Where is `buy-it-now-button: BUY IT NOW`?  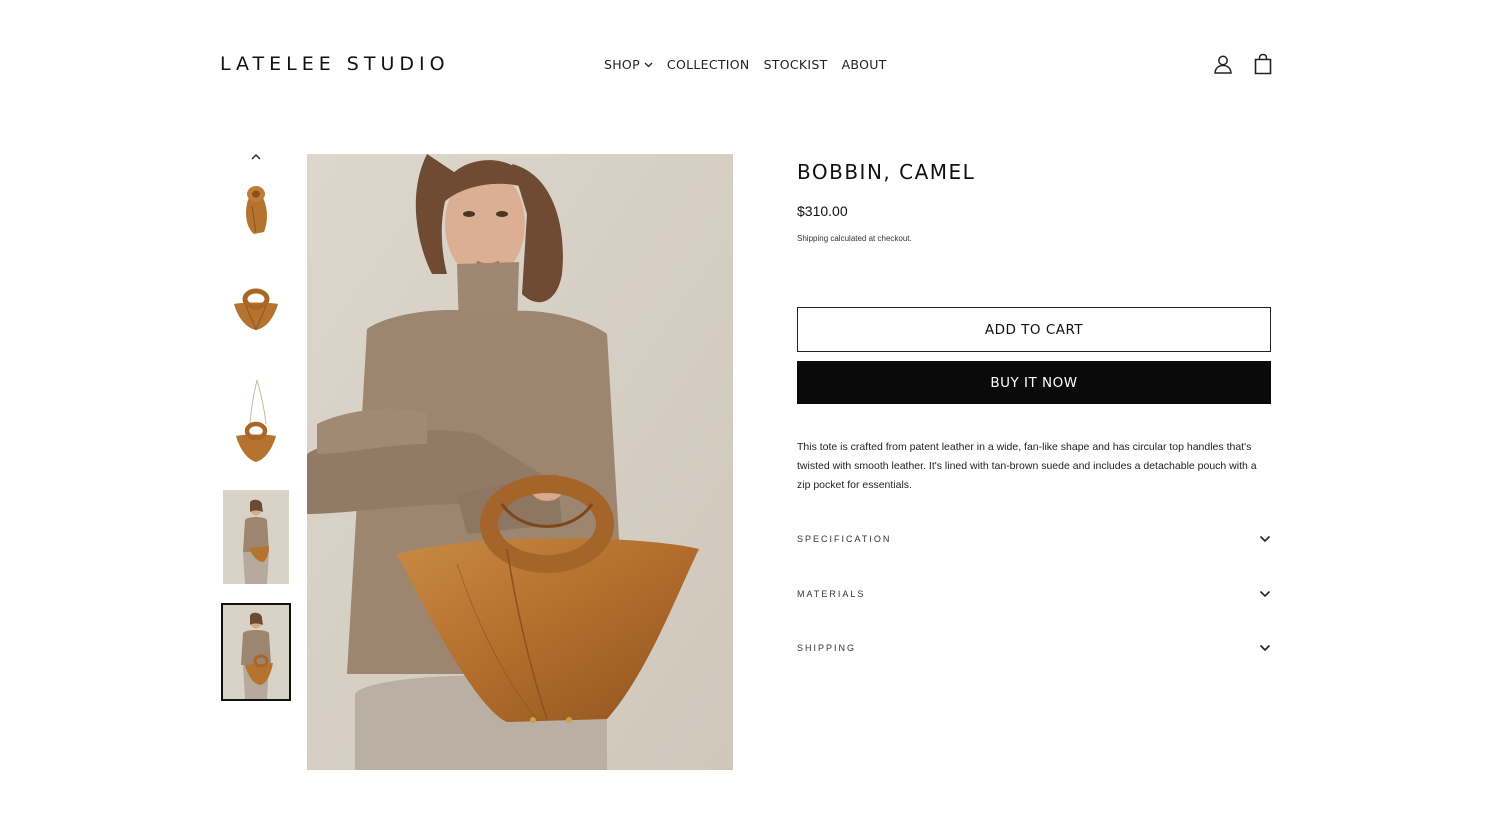
buy-it-now-button: BUY IT NOW is located at coordinates (1034, 382).